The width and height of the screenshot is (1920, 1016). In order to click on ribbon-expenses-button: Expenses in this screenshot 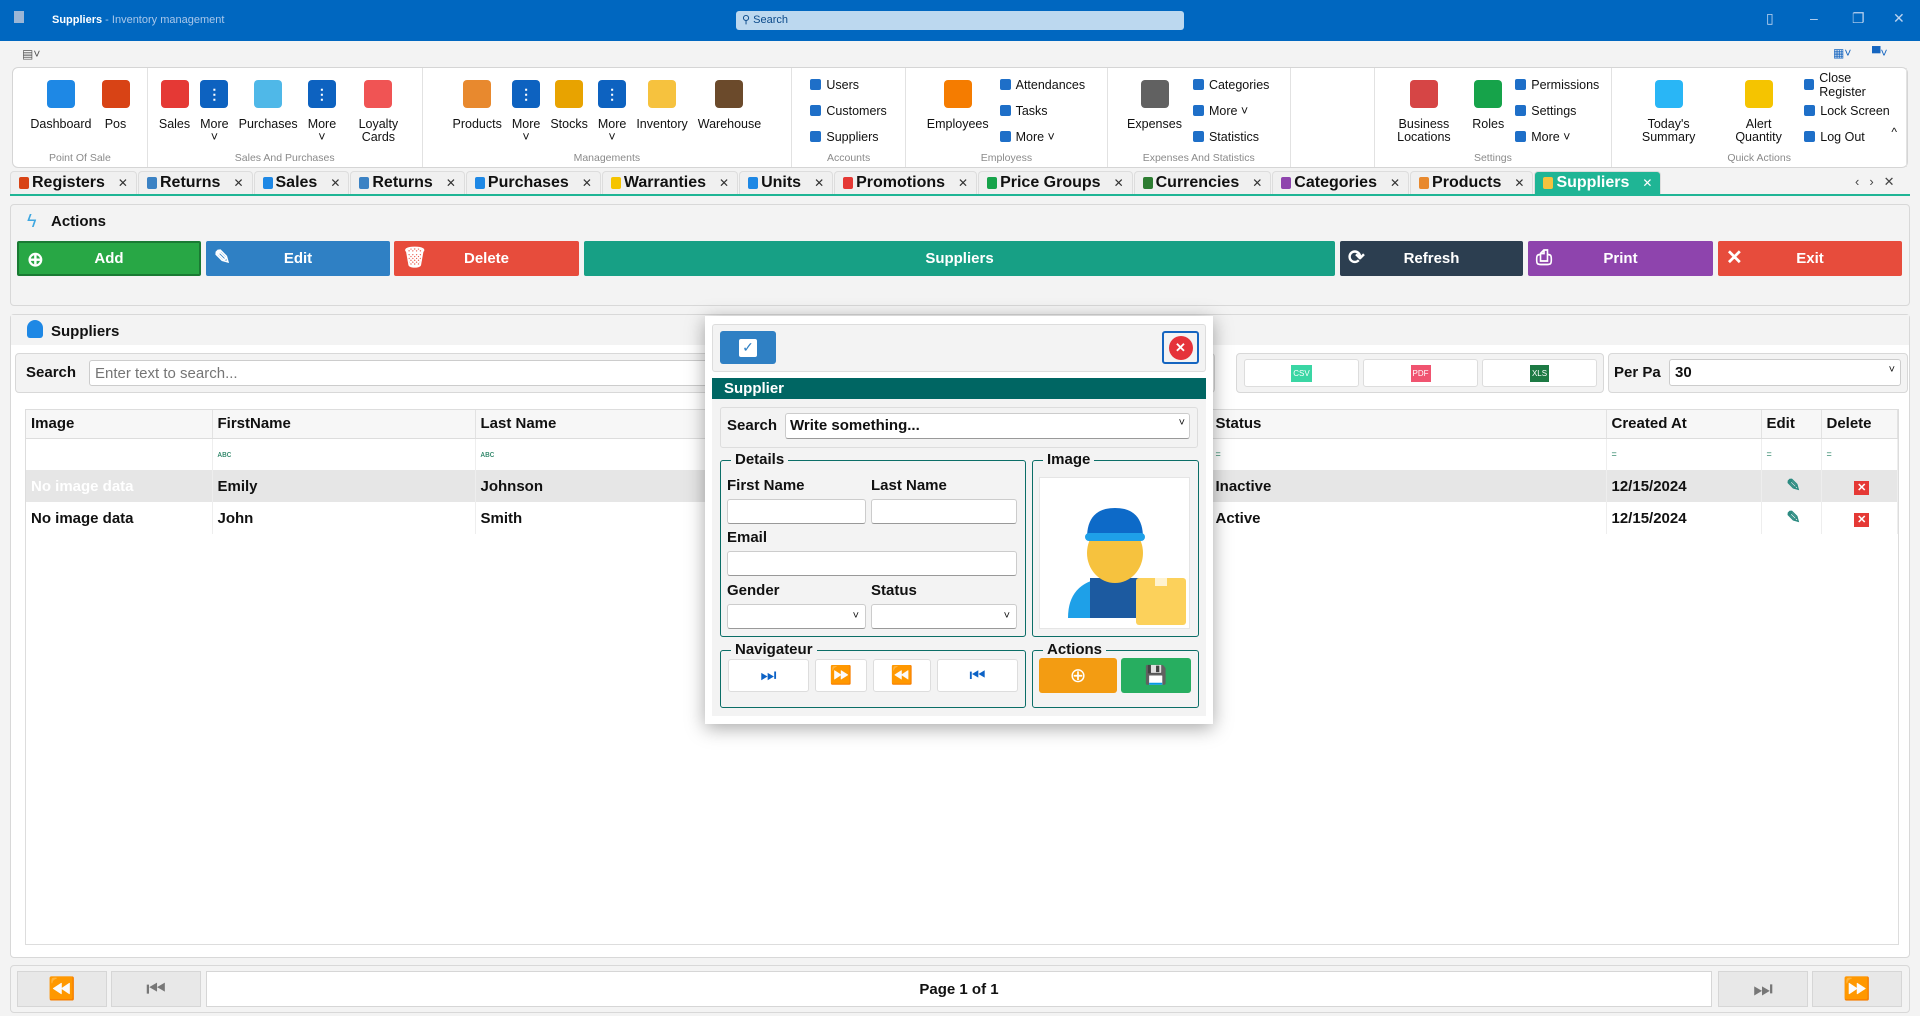, I will do `click(1154, 103)`.